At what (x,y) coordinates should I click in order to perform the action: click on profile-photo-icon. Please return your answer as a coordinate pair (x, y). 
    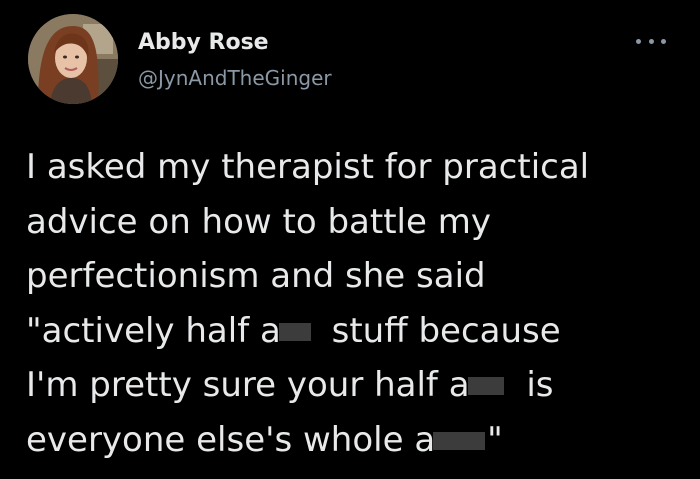
    Looking at the image, I should click on (73, 59).